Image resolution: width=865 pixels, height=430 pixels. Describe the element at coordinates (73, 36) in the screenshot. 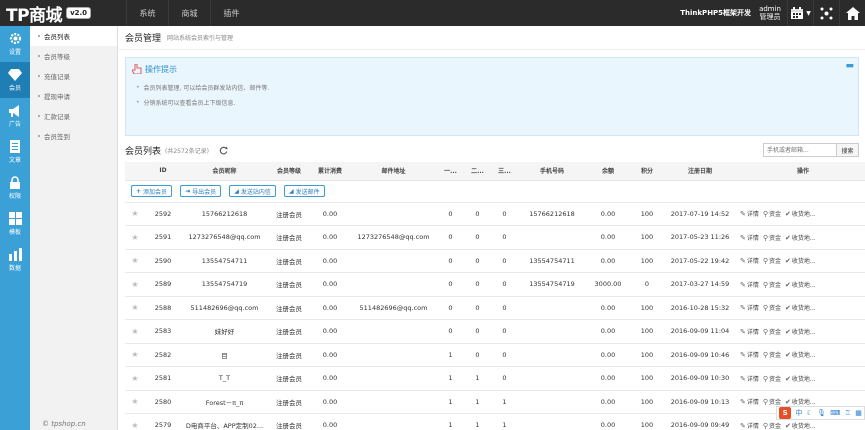

I see `subnav-member-list: 会员列表` at that location.